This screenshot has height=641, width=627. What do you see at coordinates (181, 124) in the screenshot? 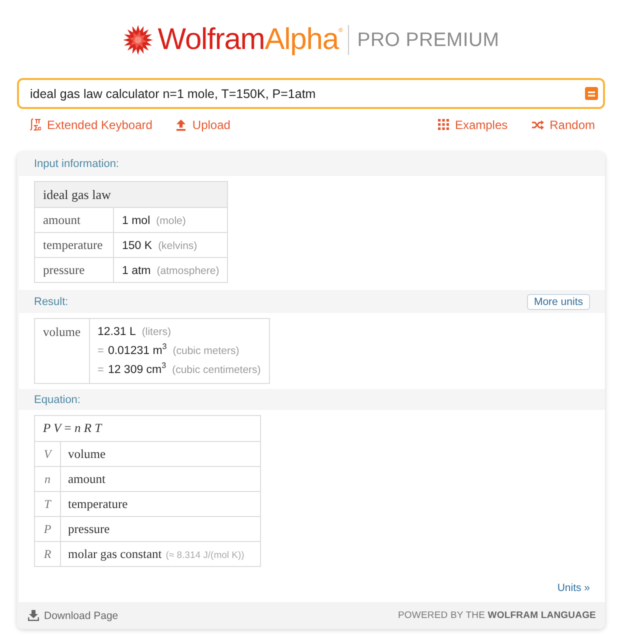
I see `upload-icon` at bounding box center [181, 124].